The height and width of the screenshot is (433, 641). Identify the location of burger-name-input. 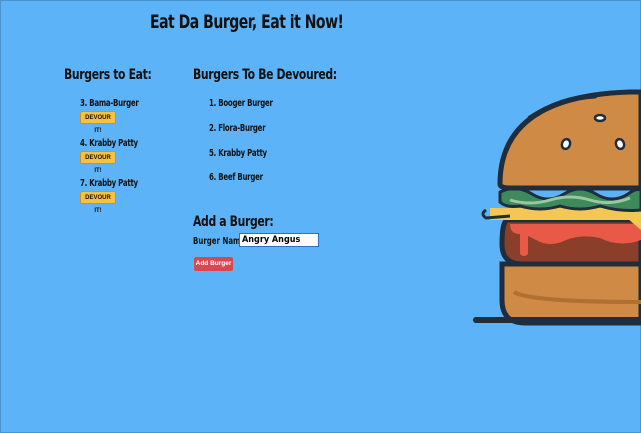
(279, 240).